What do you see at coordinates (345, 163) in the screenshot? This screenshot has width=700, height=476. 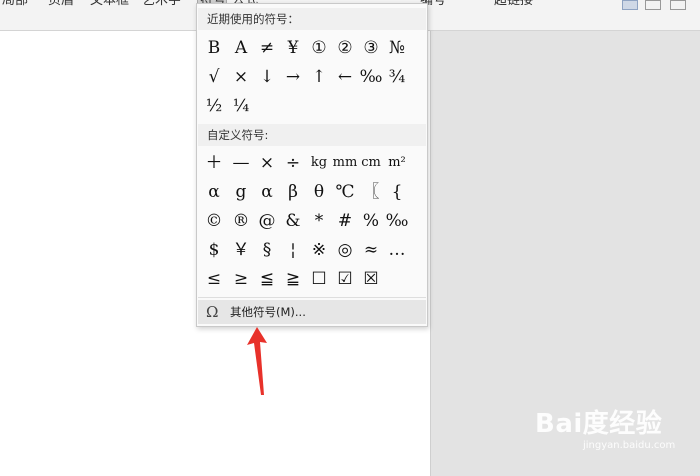 I see `symbol: mm` at bounding box center [345, 163].